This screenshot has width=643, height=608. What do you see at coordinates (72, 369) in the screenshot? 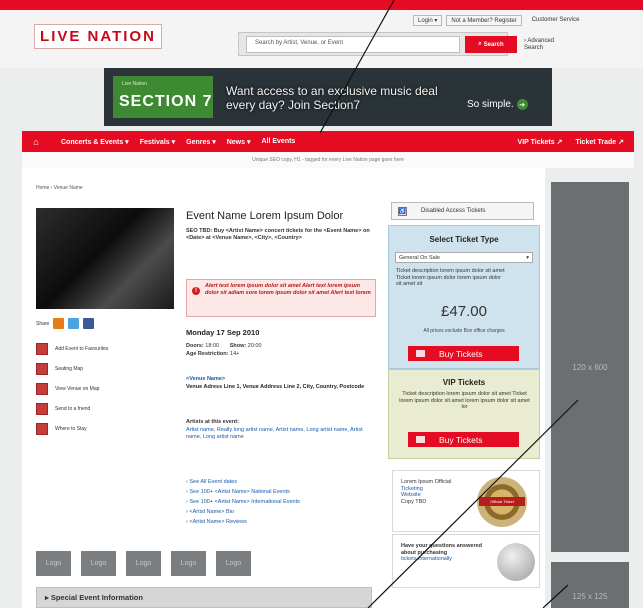
I see `seating-map-link: Seating Map` at bounding box center [72, 369].